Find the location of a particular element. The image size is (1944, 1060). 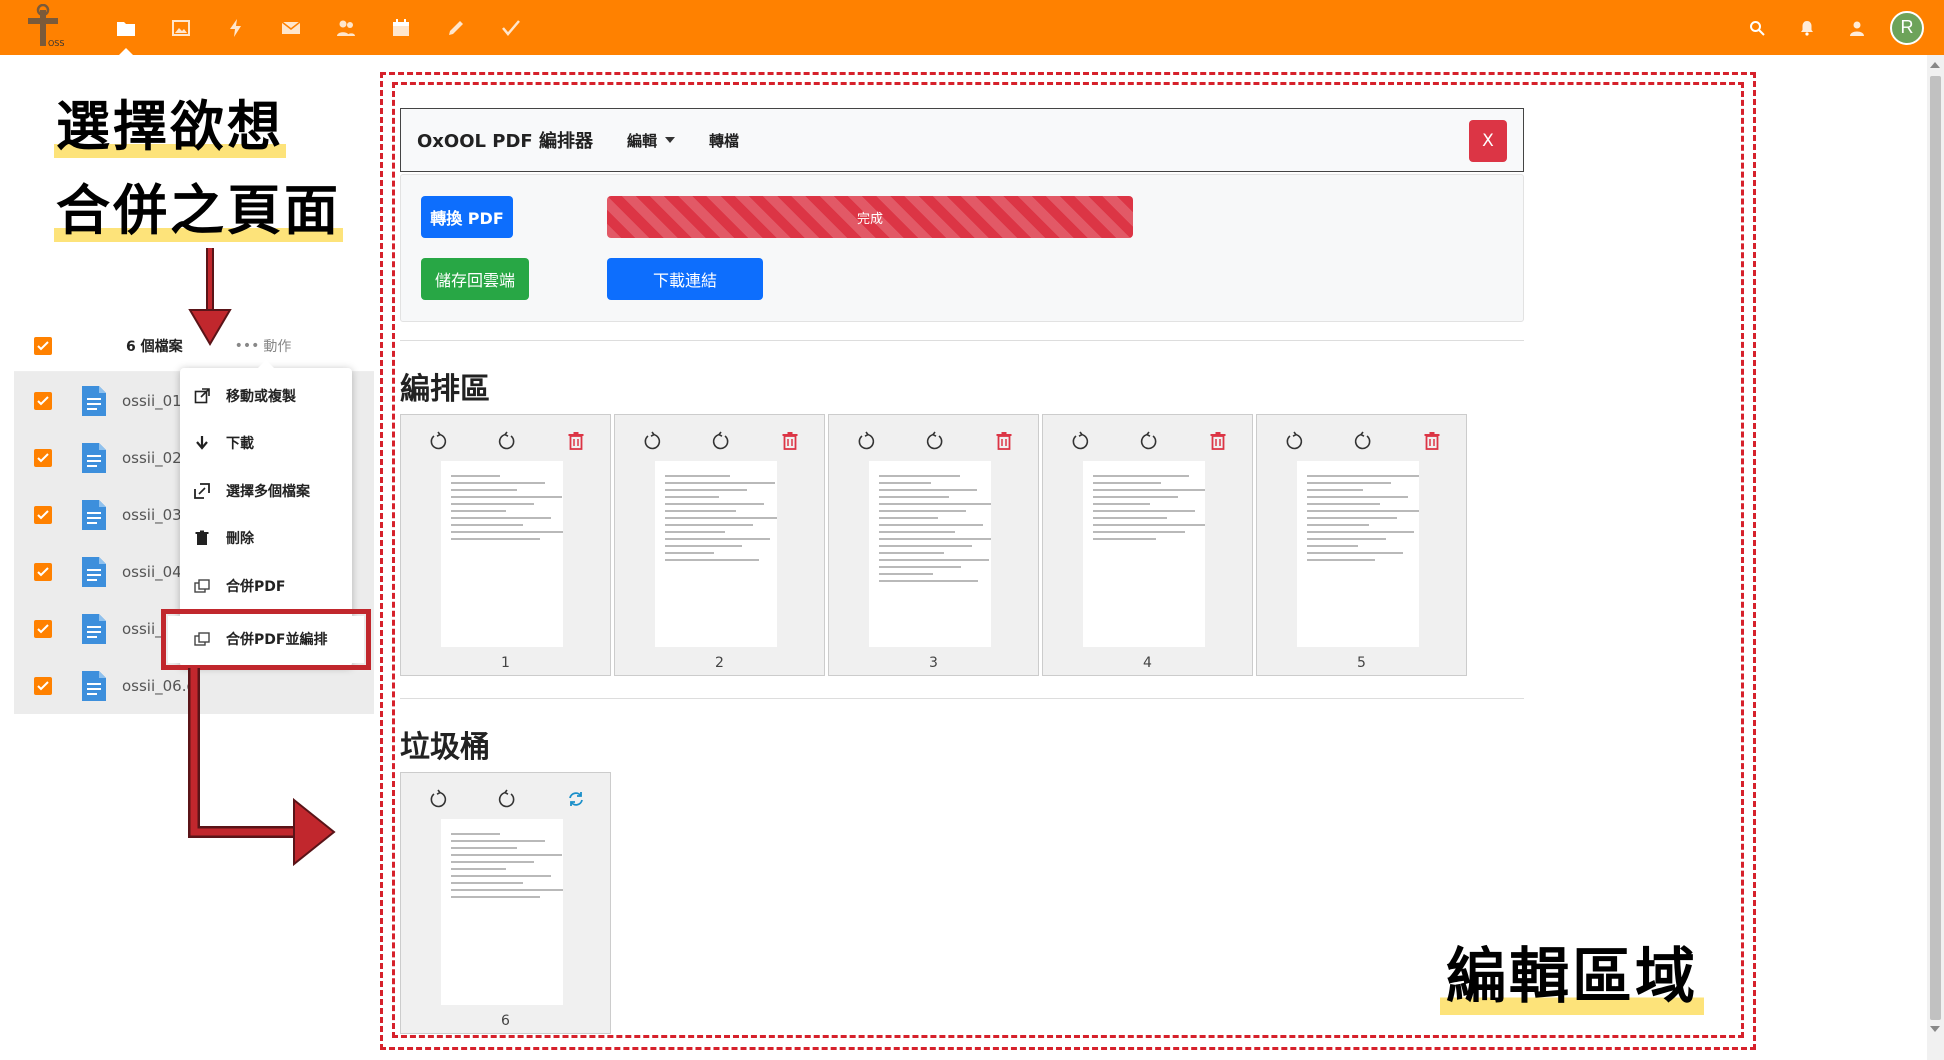

top-bar: OSS R is located at coordinates (972, 27).